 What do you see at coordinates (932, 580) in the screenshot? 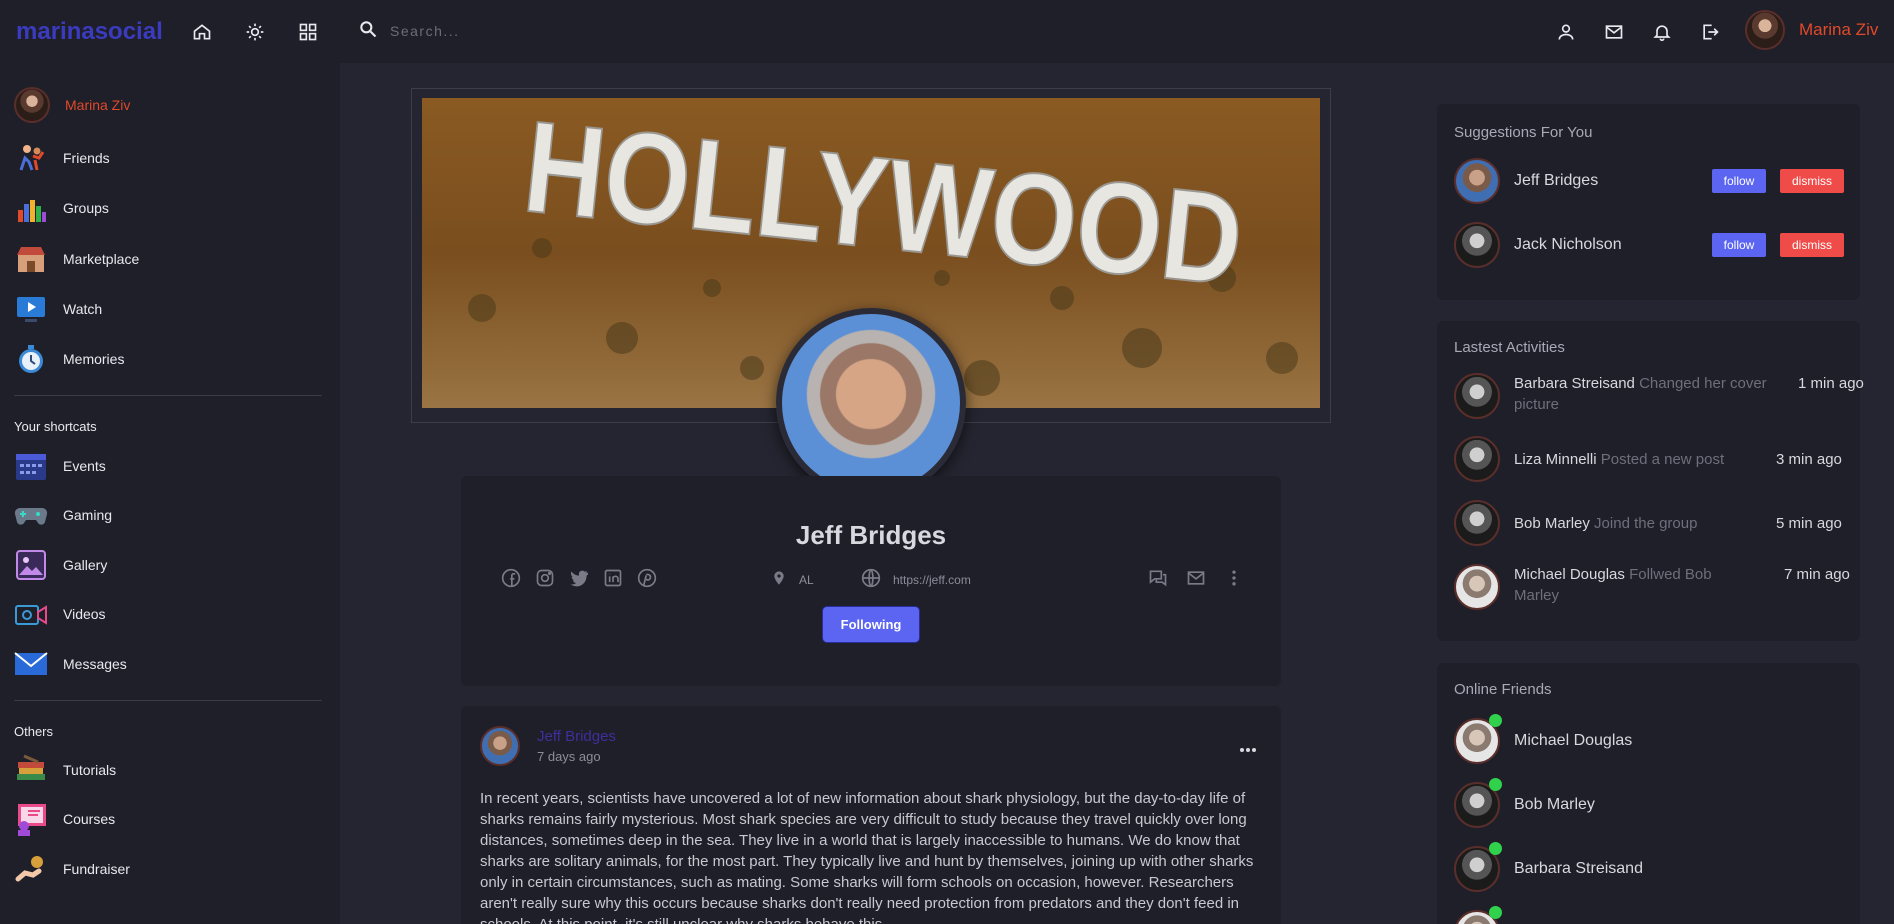
I see `website-link: https://jeff.com` at bounding box center [932, 580].